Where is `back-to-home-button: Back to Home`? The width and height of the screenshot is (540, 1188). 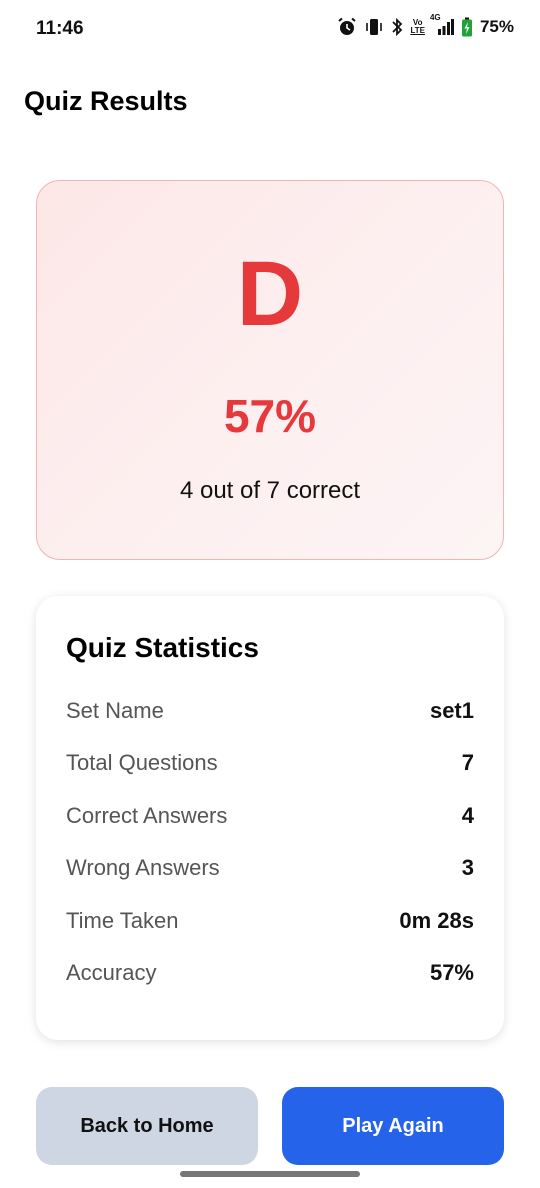 back-to-home-button: Back to Home is located at coordinates (147, 1126).